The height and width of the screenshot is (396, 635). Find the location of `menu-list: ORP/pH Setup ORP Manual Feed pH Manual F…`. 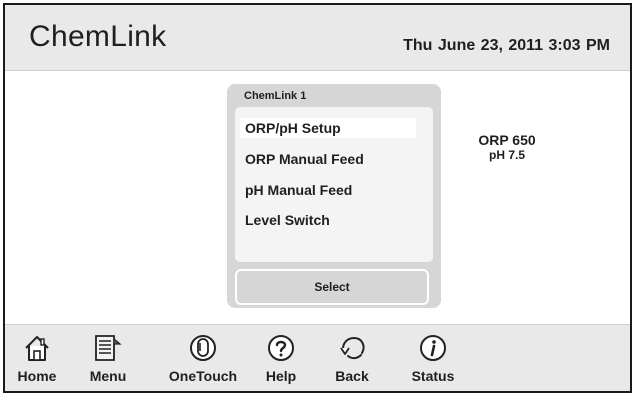

menu-list: ORP/pH Setup ORP Manual Feed pH Manual F… is located at coordinates (334, 184).